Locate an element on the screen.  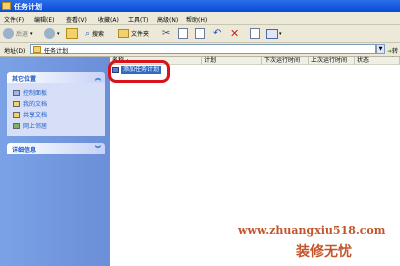
menu-view: 查看(V) is located at coordinates (76, 19).